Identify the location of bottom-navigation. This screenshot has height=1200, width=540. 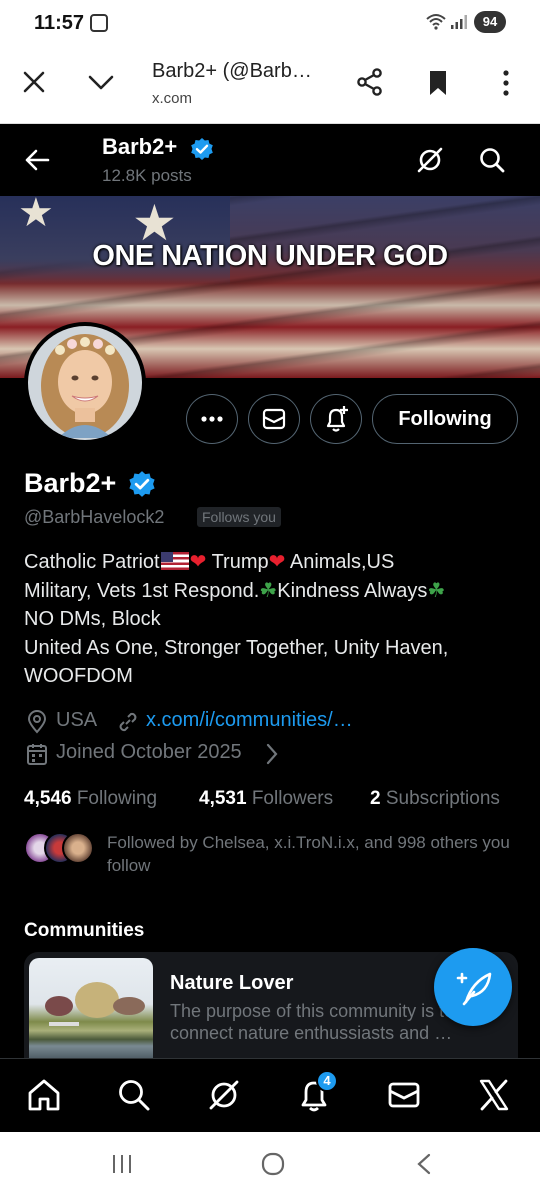
(270, 1095).